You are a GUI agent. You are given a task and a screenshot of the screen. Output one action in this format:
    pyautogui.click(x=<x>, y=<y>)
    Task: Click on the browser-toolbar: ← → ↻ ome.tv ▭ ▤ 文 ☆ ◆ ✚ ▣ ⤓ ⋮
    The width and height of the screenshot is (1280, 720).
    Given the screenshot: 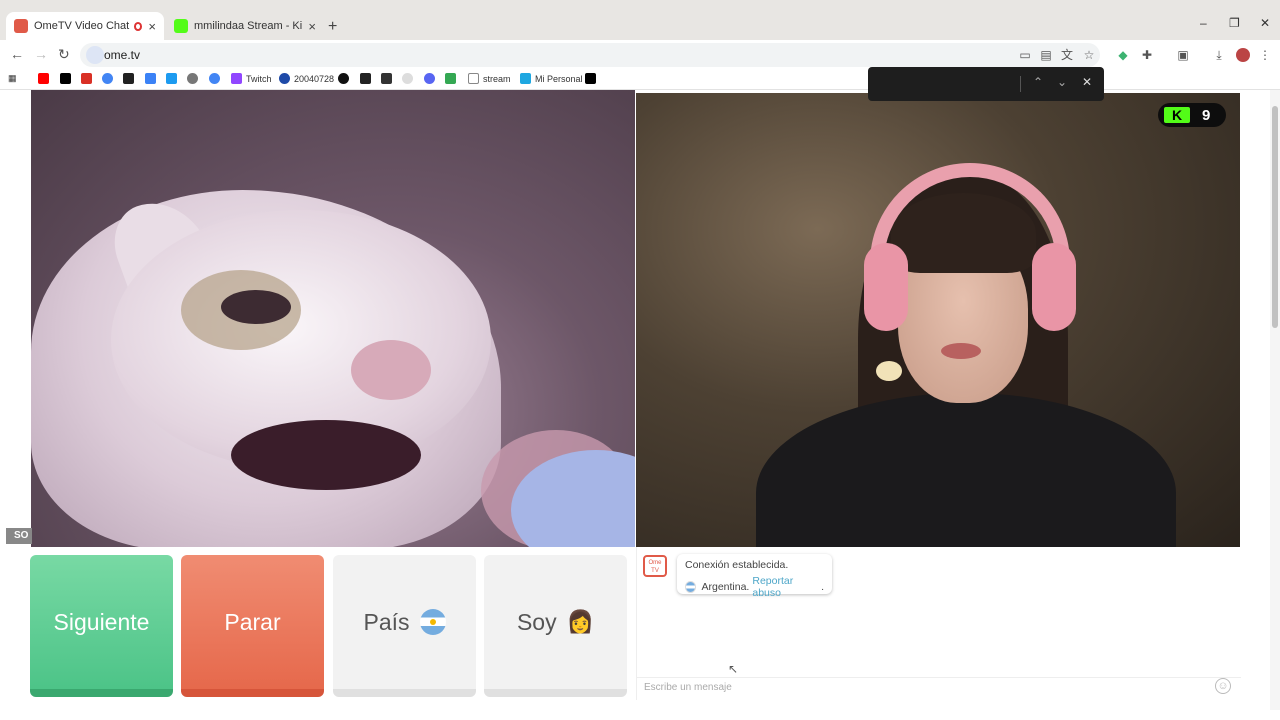 What is the action you would take?
    pyautogui.click(x=640, y=55)
    